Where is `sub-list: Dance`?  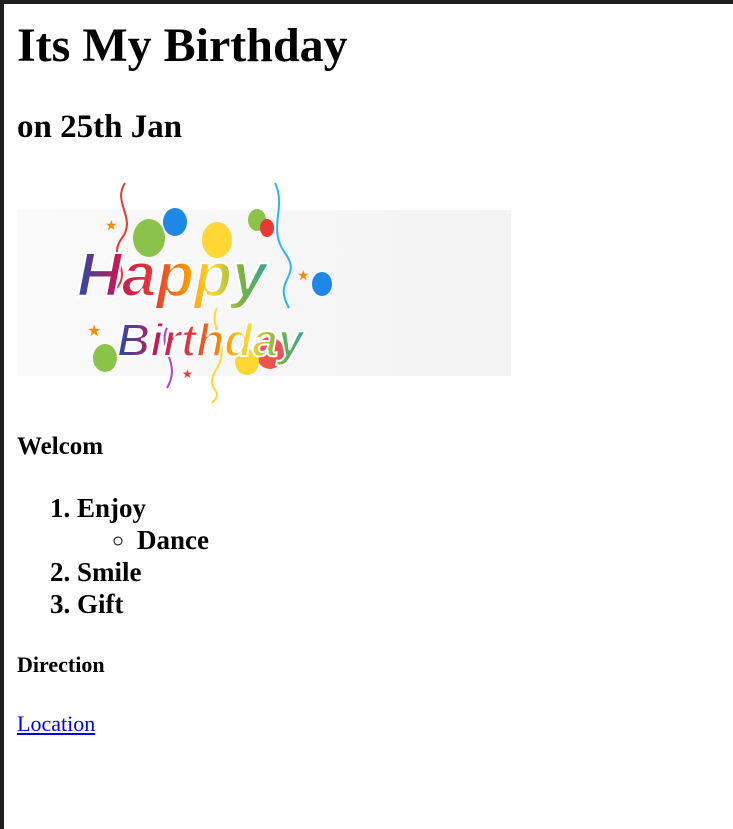 sub-list: Dance is located at coordinates (405, 540).